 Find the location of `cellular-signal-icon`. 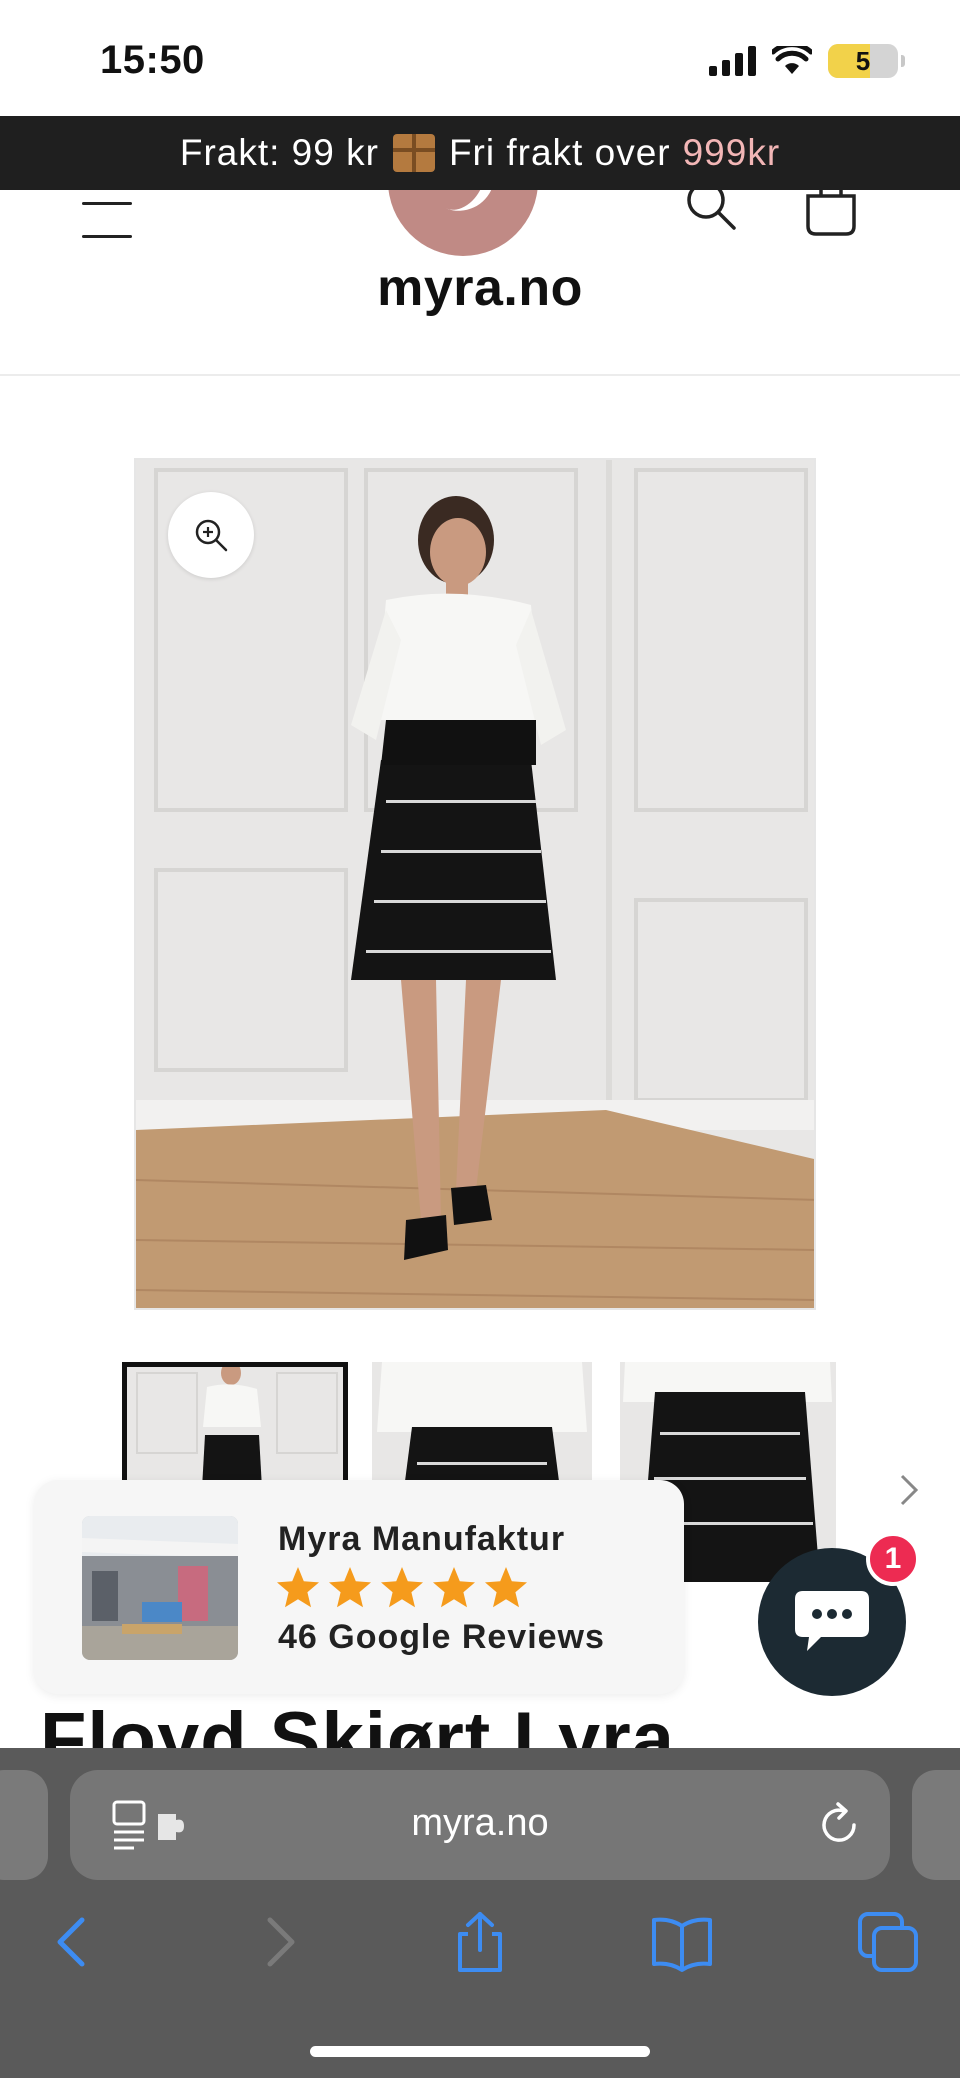

cellular-signal-icon is located at coordinates (732, 61).